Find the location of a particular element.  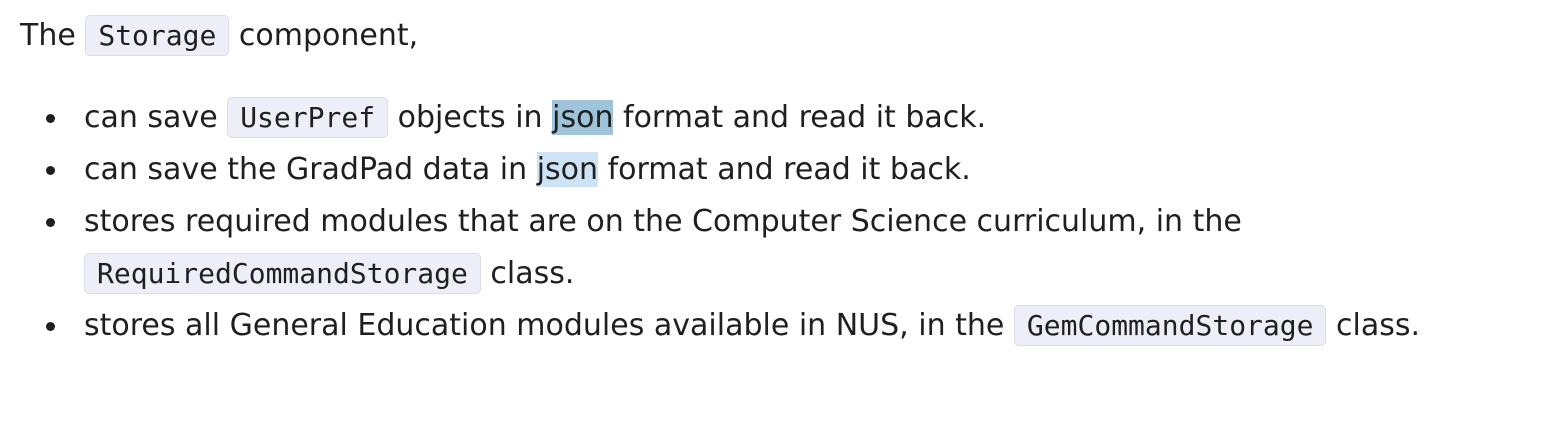

inline-code-gemcommandstorage: GemCommandStorage is located at coordinates (1170, 325).